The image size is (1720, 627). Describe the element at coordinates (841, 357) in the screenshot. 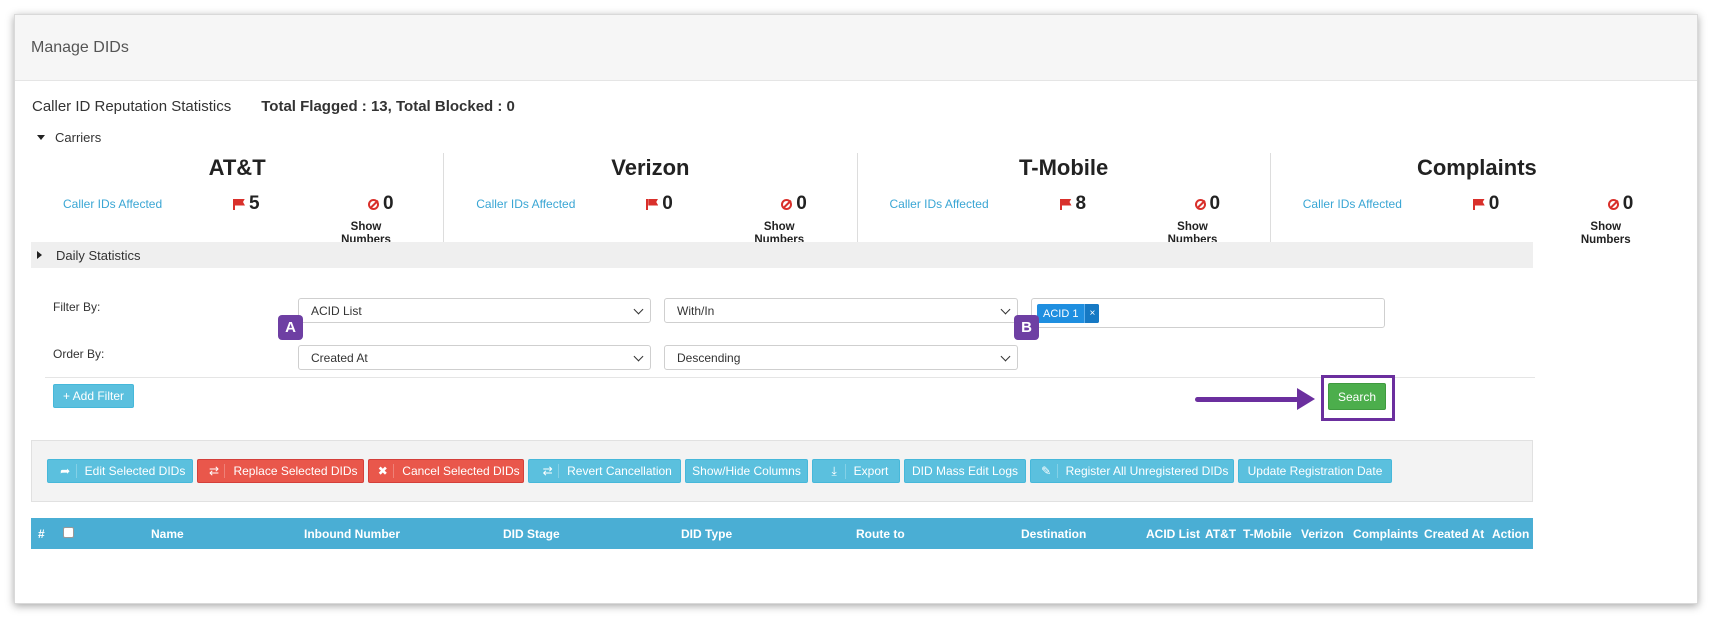

I see `order-direction-select: Descending` at that location.